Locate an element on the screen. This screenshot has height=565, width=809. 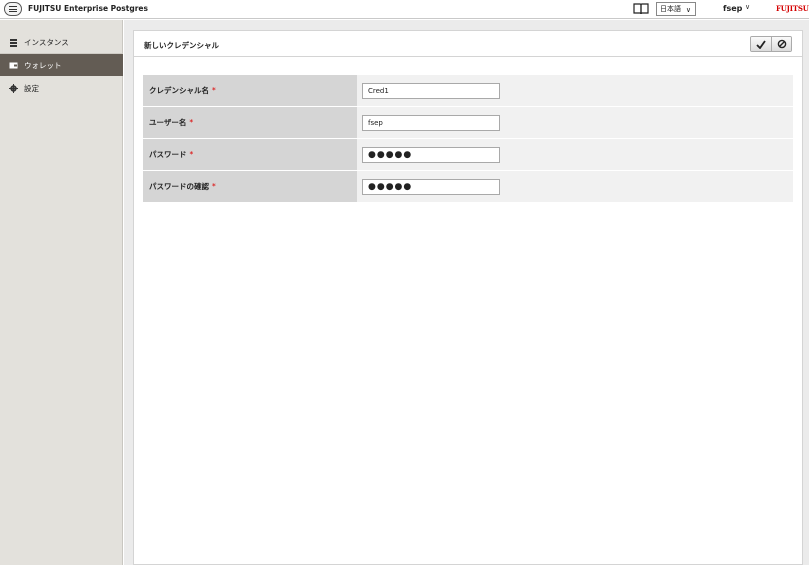
field-label: パスワード * is located at coordinates (250, 154).